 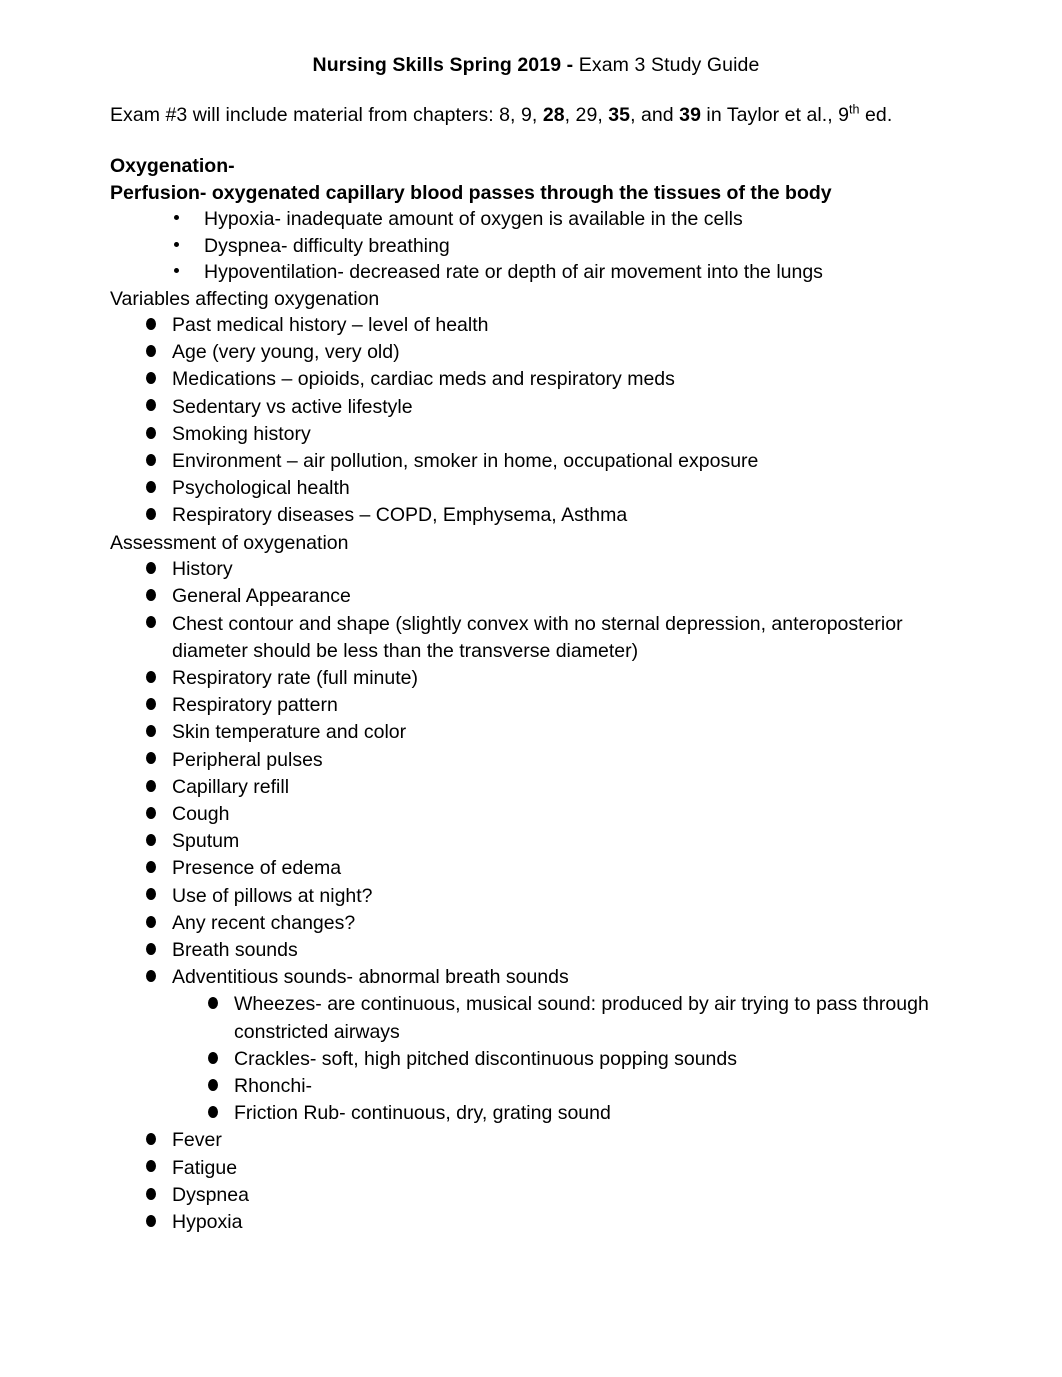 What do you see at coordinates (205, 1167) in the screenshot?
I see `list-item-label: Fatigue` at bounding box center [205, 1167].